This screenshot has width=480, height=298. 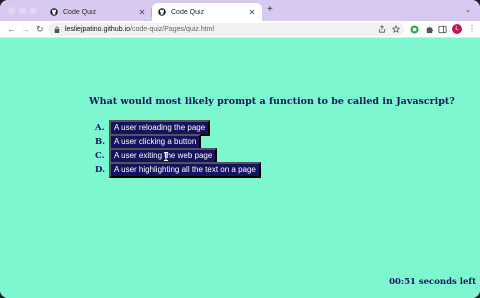 I want to click on profile-avatar: L, so click(x=457, y=29).